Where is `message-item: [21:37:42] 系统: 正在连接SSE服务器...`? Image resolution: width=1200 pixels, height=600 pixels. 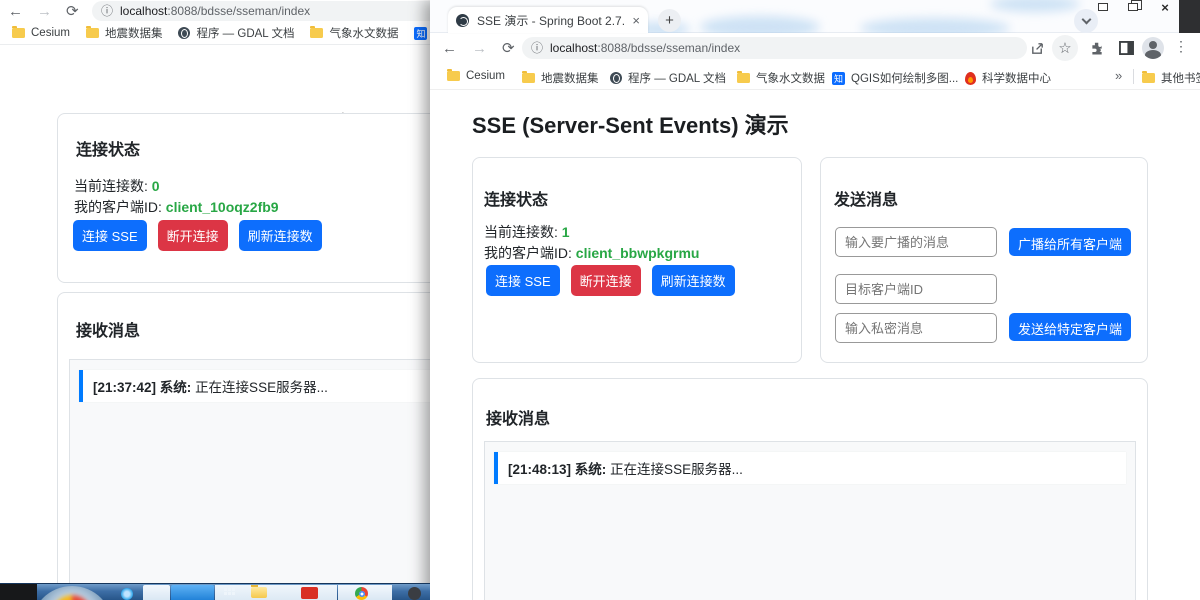
message-item: [21:37:42] 系统: 正在连接SSE服务器... is located at coordinates (254, 386).